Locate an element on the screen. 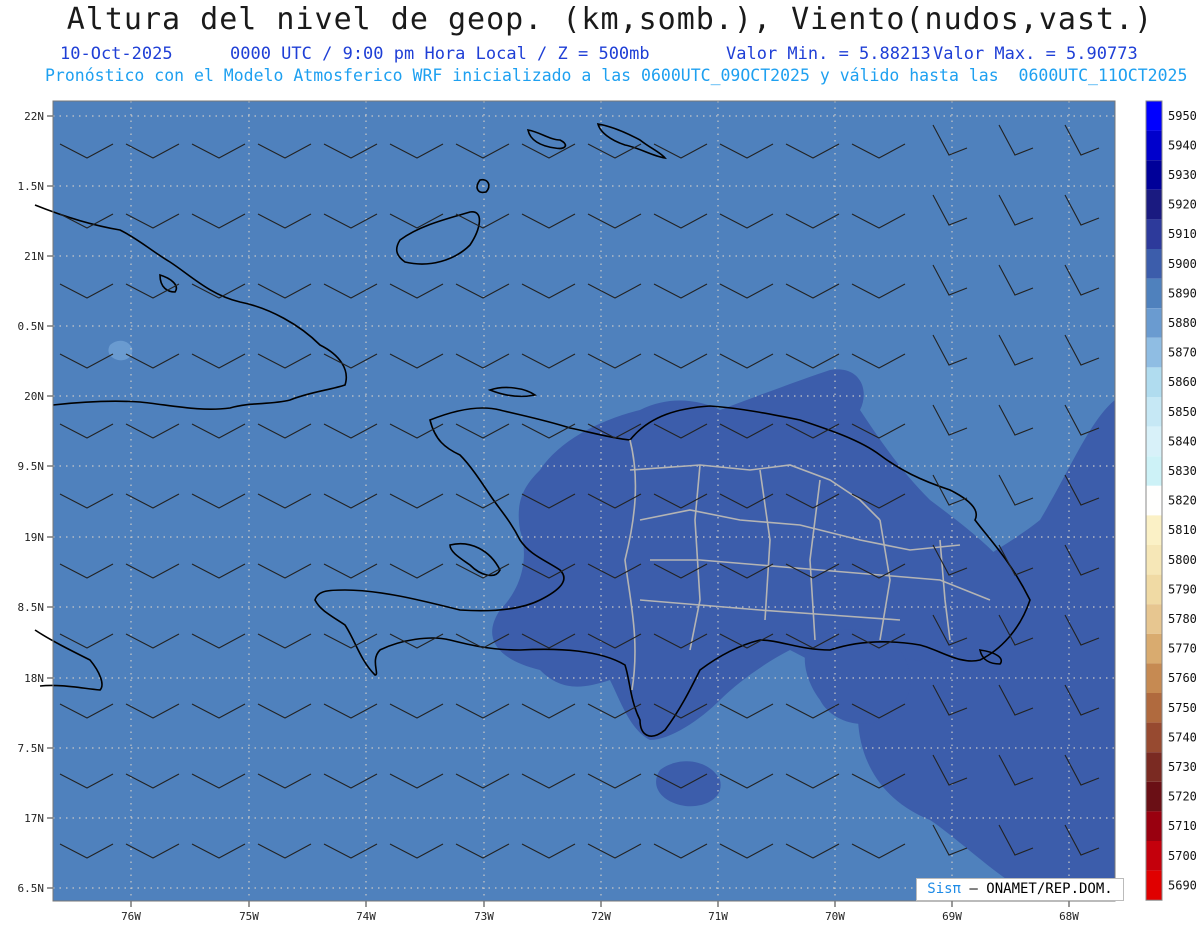 Image resolution: width=1200 pixels, height=927 pixels. colorbar-label: 5710 is located at coordinates (1182, 826).